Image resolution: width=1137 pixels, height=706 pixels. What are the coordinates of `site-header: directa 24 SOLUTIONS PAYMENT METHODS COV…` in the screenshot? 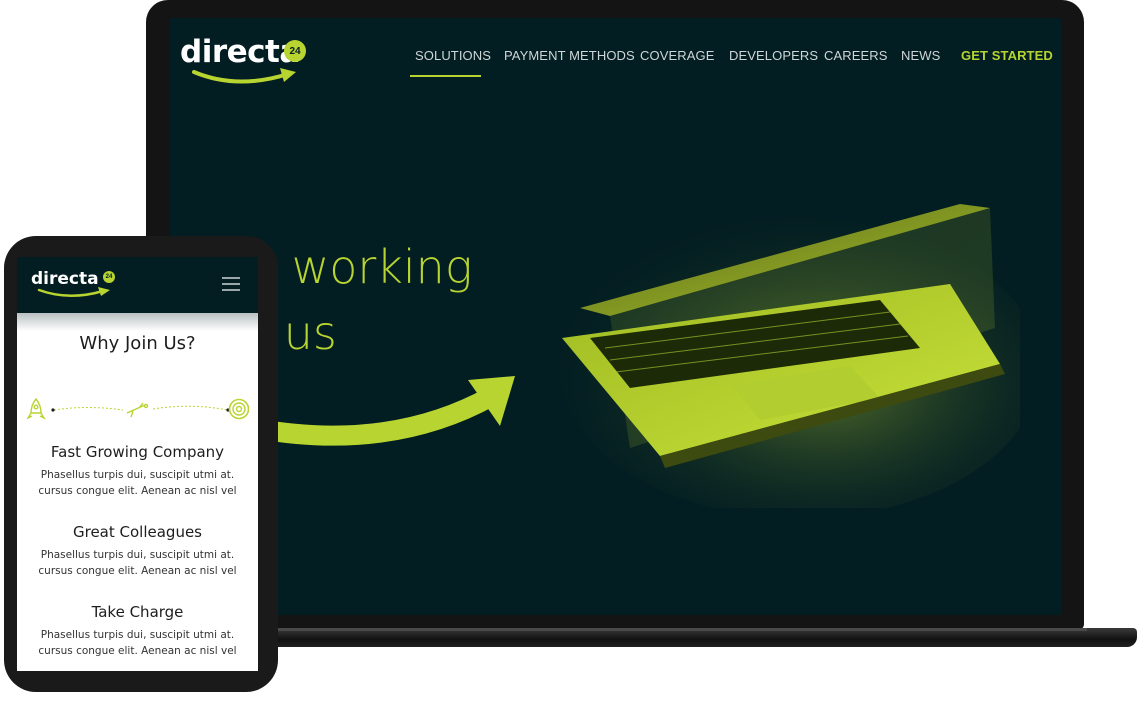 It's located at (615, 58).